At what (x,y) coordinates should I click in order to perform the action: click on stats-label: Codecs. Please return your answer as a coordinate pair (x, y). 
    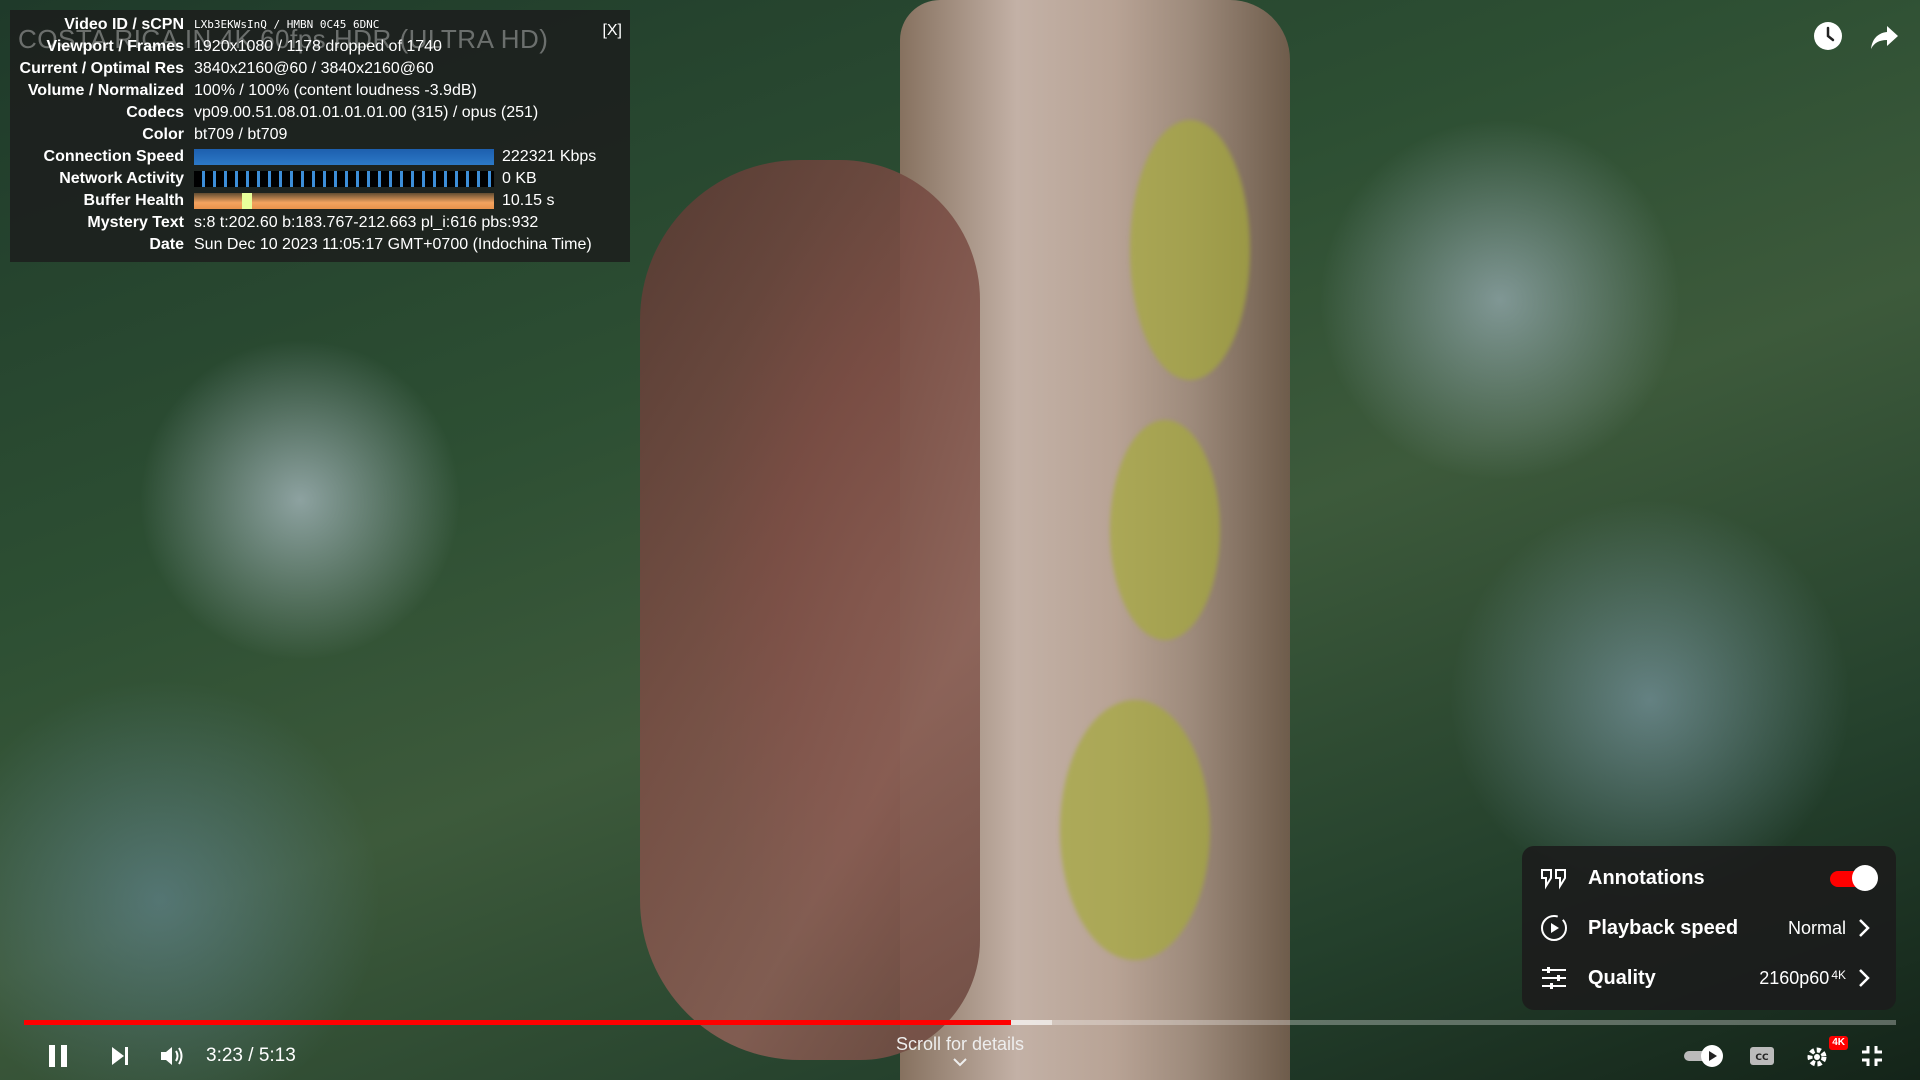
    Looking at the image, I should click on (155, 112).